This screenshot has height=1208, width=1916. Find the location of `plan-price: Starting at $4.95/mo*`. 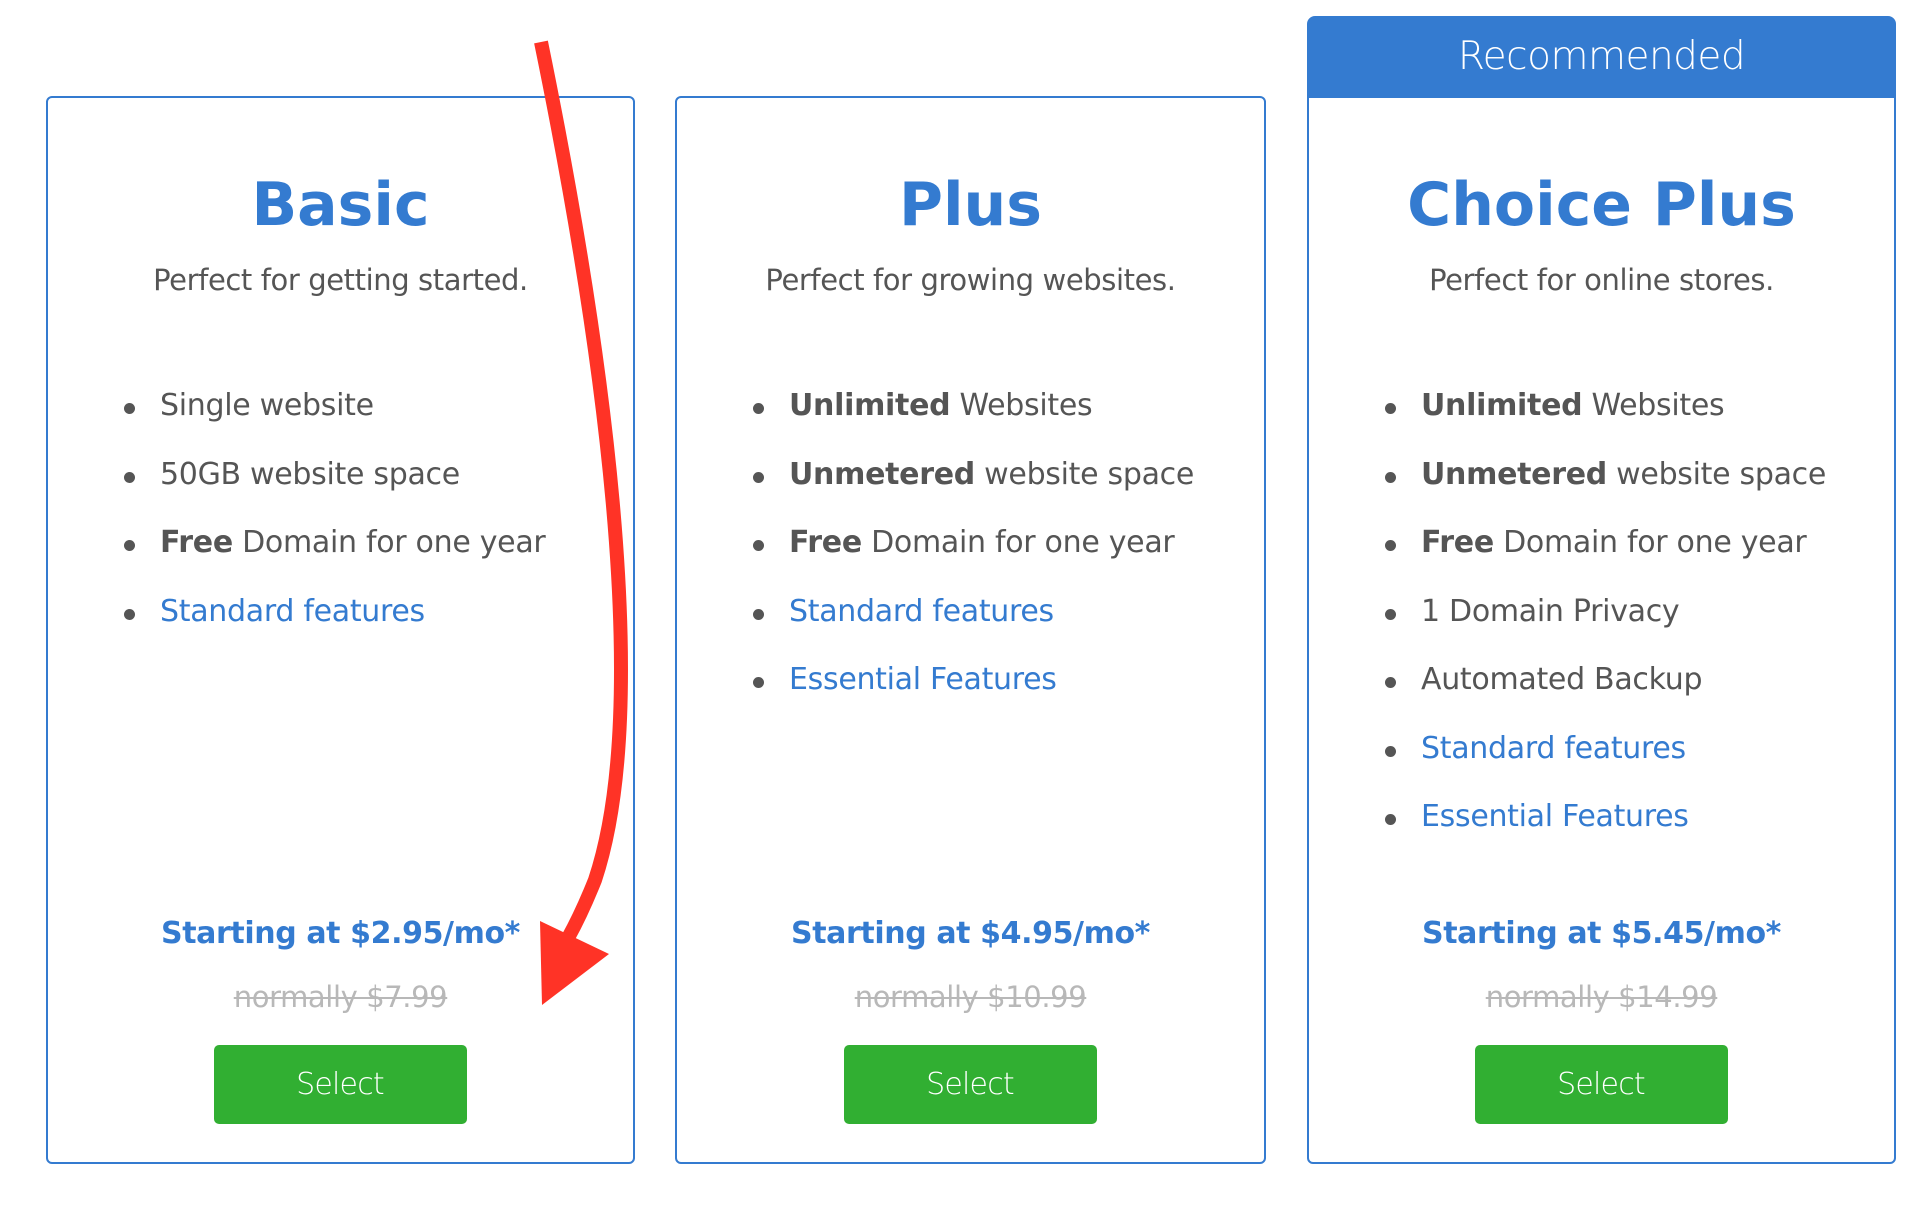

plan-price: Starting at $4.95/mo* is located at coordinates (970, 933).